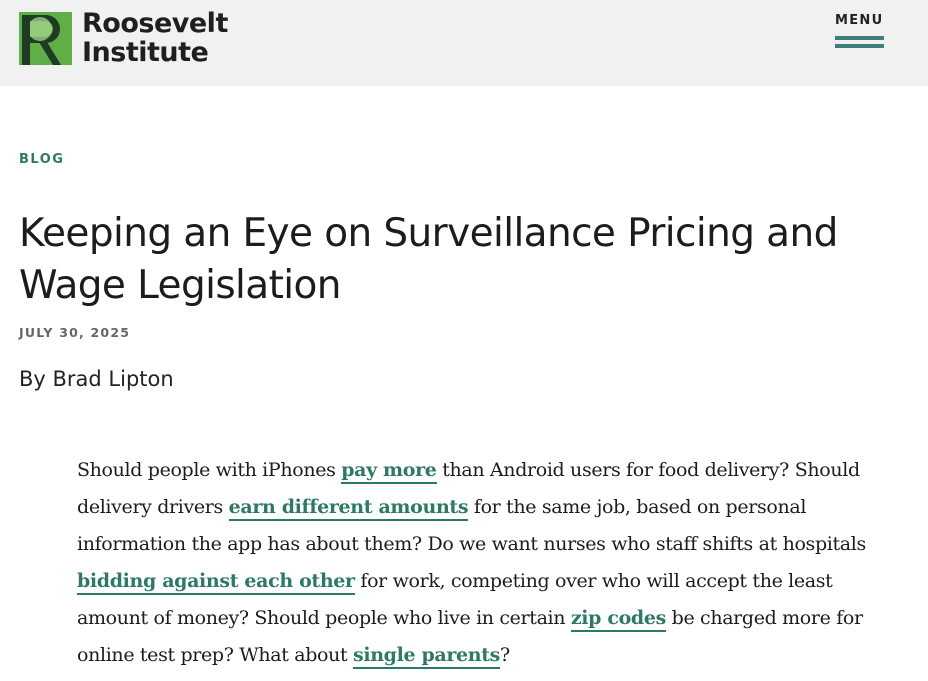 The width and height of the screenshot is (928, 681). Describe the element at coordinates (426, 656) in the screenshot. I see `inline-link: single parents` at that location.